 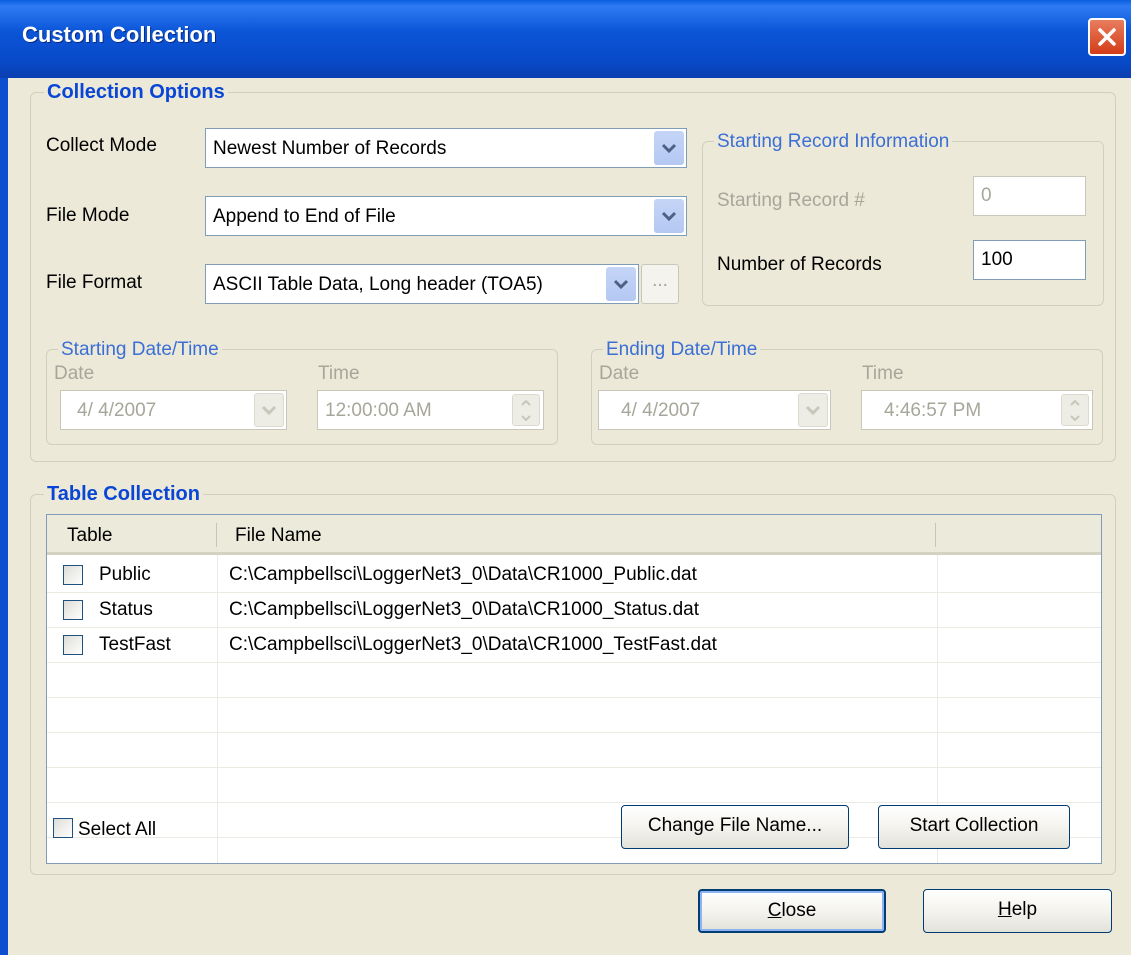 I want to click on collect-mode-dropdown-button, so click(x=669, y=148).